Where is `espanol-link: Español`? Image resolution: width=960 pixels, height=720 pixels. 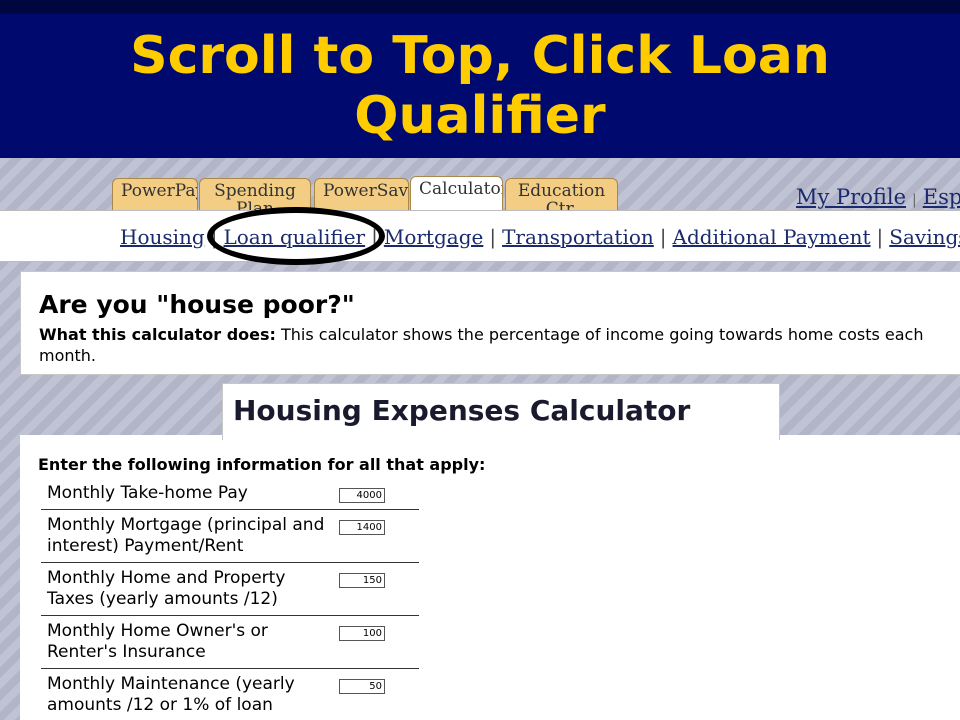 espanol-link: Español is located at coordinates (941, 197).